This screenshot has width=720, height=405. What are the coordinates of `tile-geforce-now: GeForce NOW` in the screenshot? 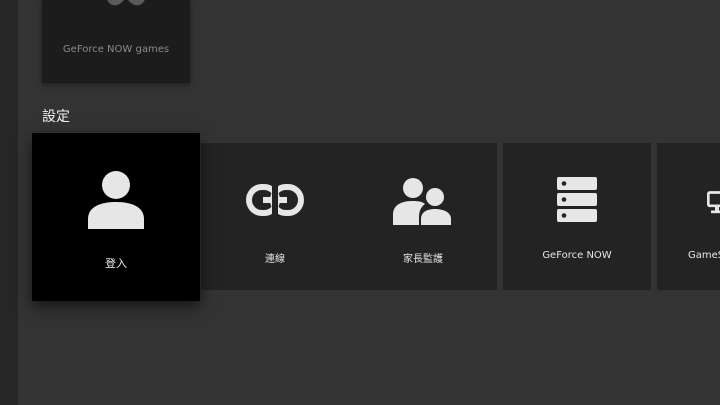 It's located at (577, 216).